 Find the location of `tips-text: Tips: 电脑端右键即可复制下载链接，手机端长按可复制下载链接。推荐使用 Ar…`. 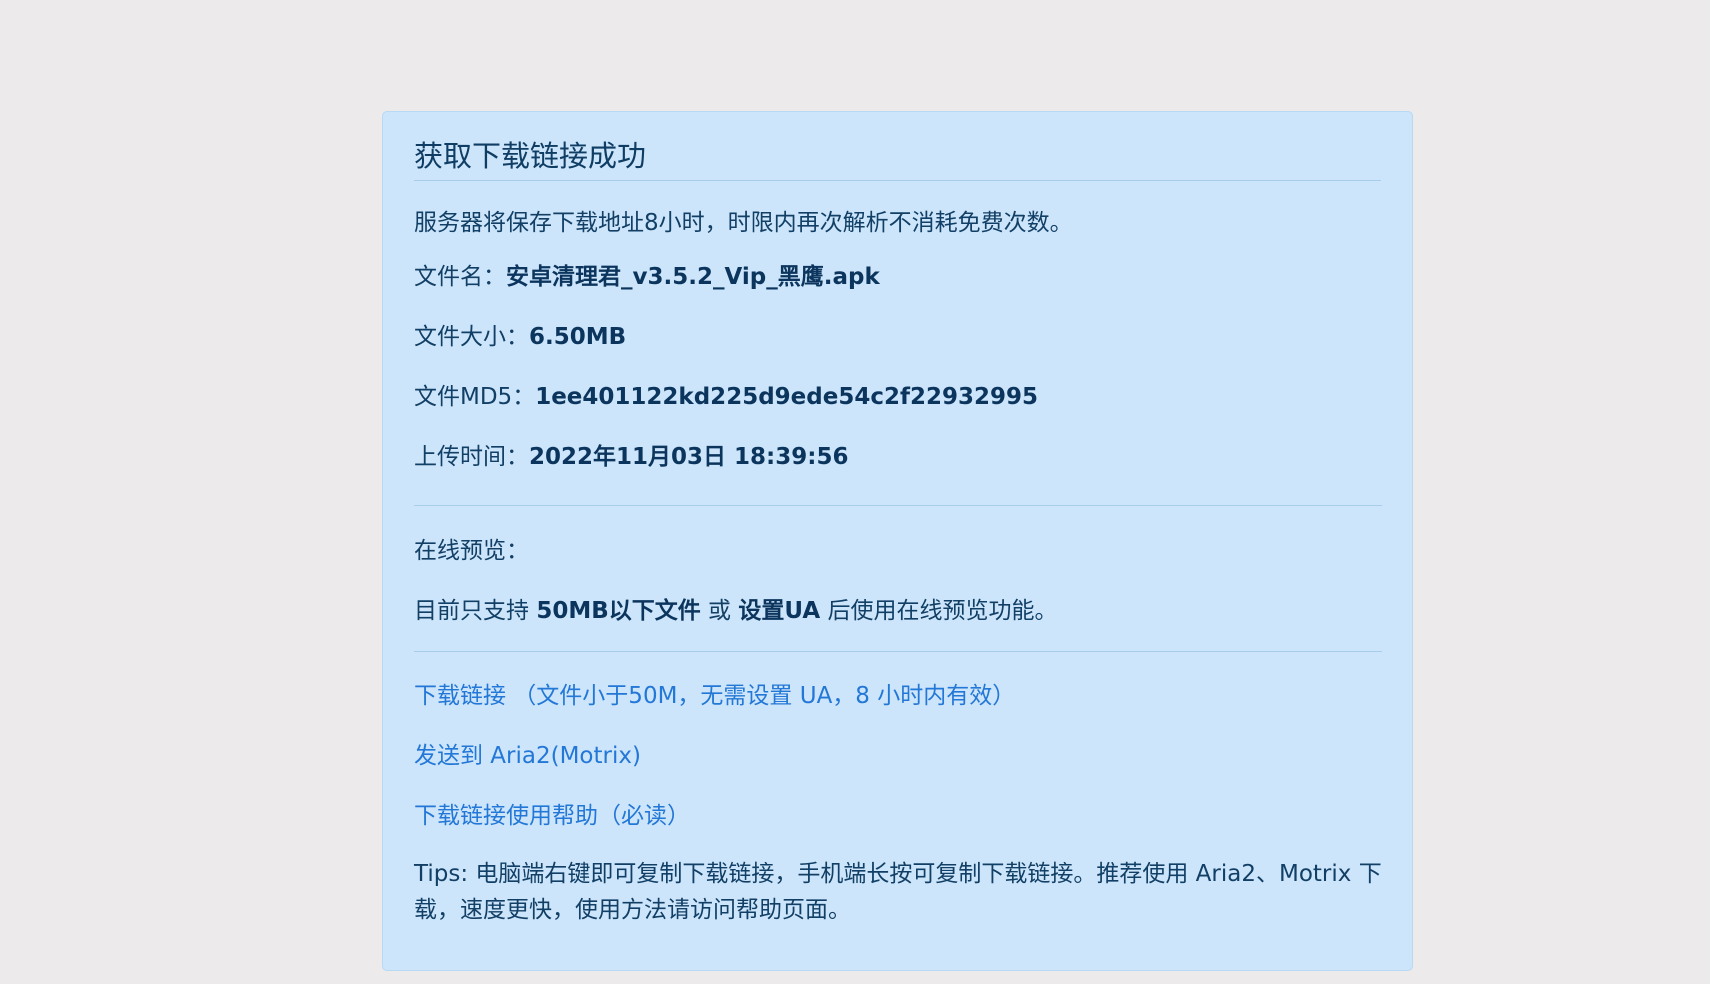

tips-text: Tips: 电脑端右键即可复制下载链接，手机端长按可复制下载链接。推荐使用 Ar… is located at coordinates (898, 892).